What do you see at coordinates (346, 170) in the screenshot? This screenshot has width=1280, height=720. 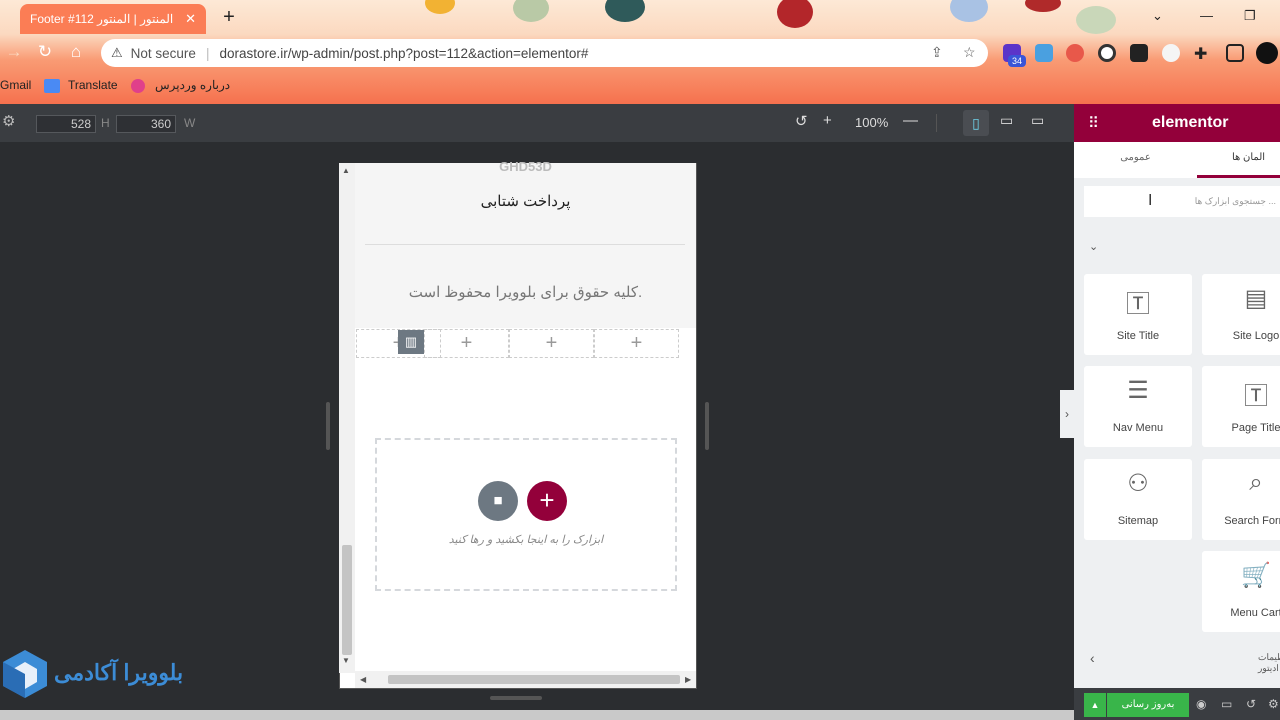 I see `scroll-up-icon: ▲` at bounding box center [346, 170].